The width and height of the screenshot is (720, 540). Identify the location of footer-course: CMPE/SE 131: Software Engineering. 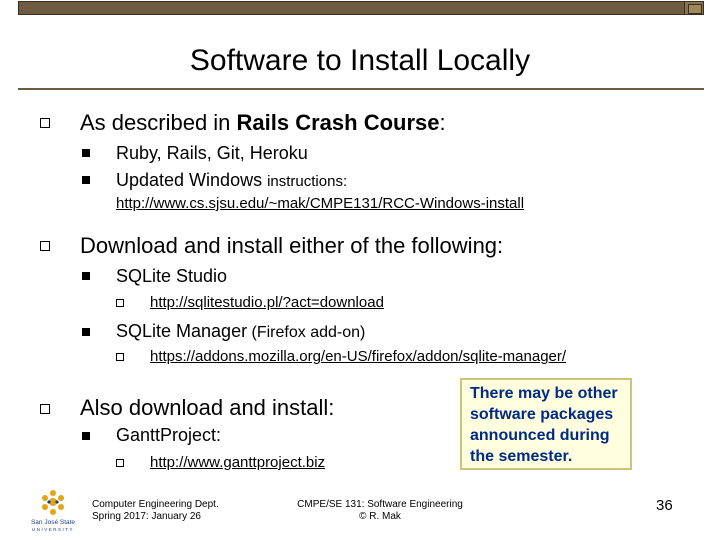
(380, 504).